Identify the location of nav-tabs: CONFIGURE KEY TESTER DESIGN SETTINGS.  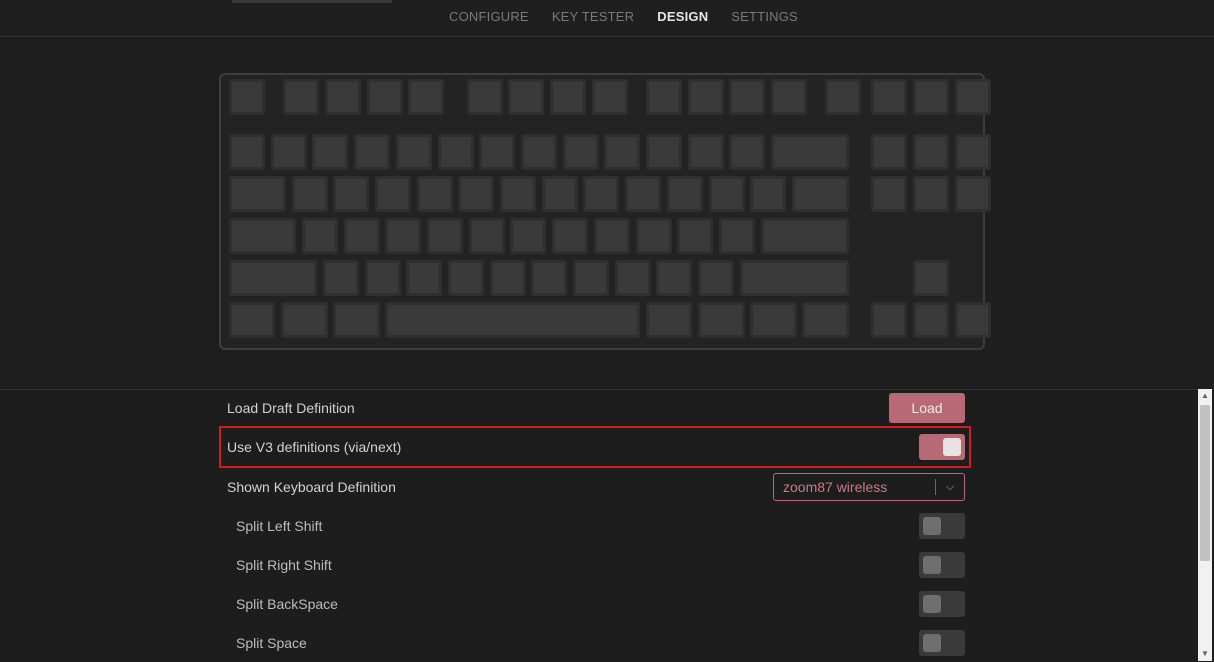
(635, 16).